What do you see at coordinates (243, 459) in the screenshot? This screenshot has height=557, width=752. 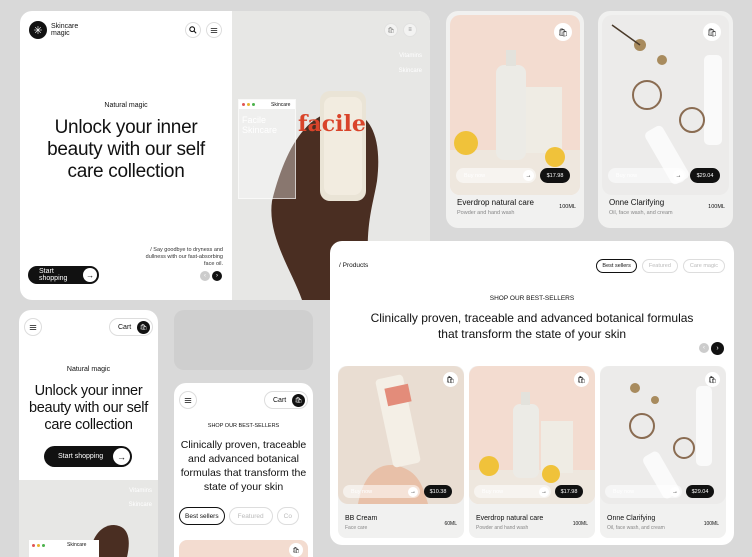 I see `section-title-line-2: and advanced botanical` at bounding box center [243, 459].